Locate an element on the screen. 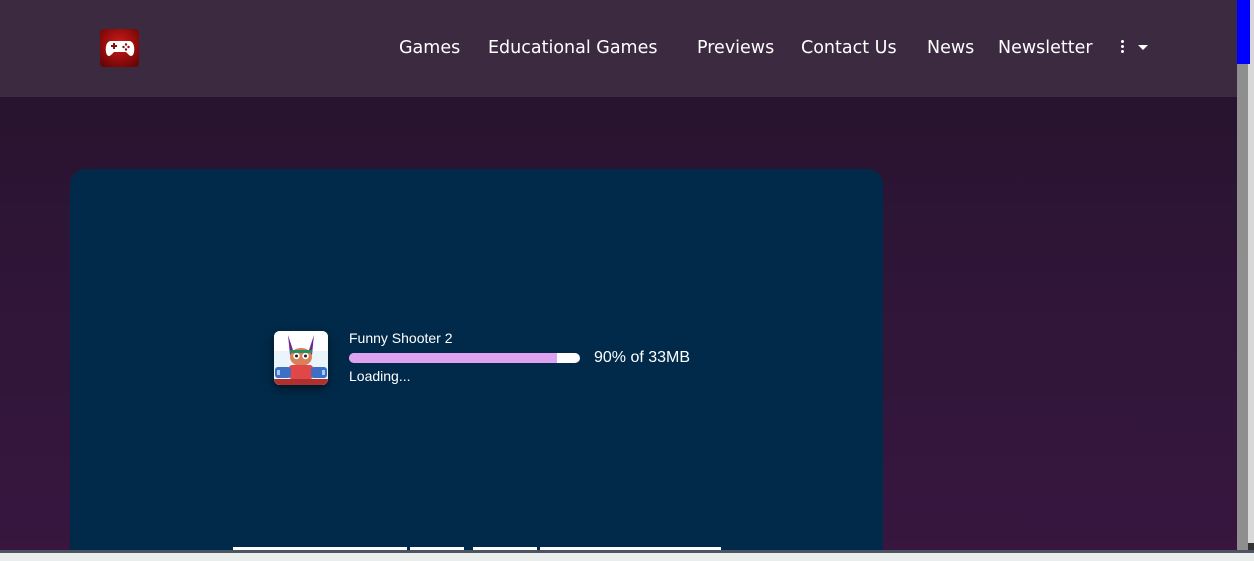 The image size is (1254, 561). status-bar is located at coordinates (627, 555).